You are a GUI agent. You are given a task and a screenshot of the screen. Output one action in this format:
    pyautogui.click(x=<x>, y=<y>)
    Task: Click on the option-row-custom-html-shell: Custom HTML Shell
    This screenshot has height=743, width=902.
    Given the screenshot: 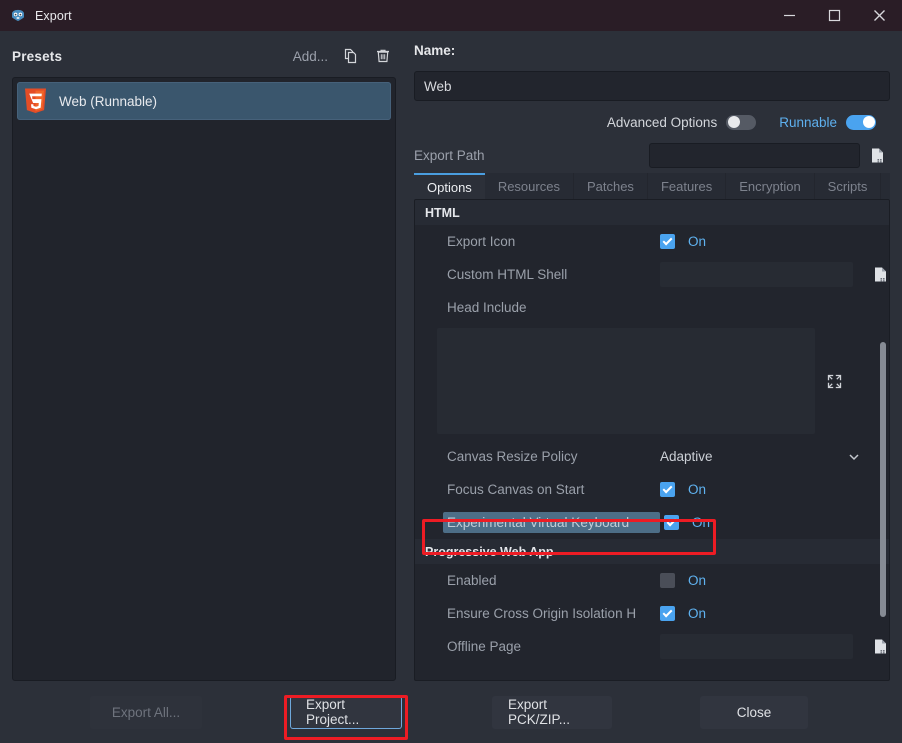 What is the action you would take?
    pyautogui.click(x=652, y=274)
    